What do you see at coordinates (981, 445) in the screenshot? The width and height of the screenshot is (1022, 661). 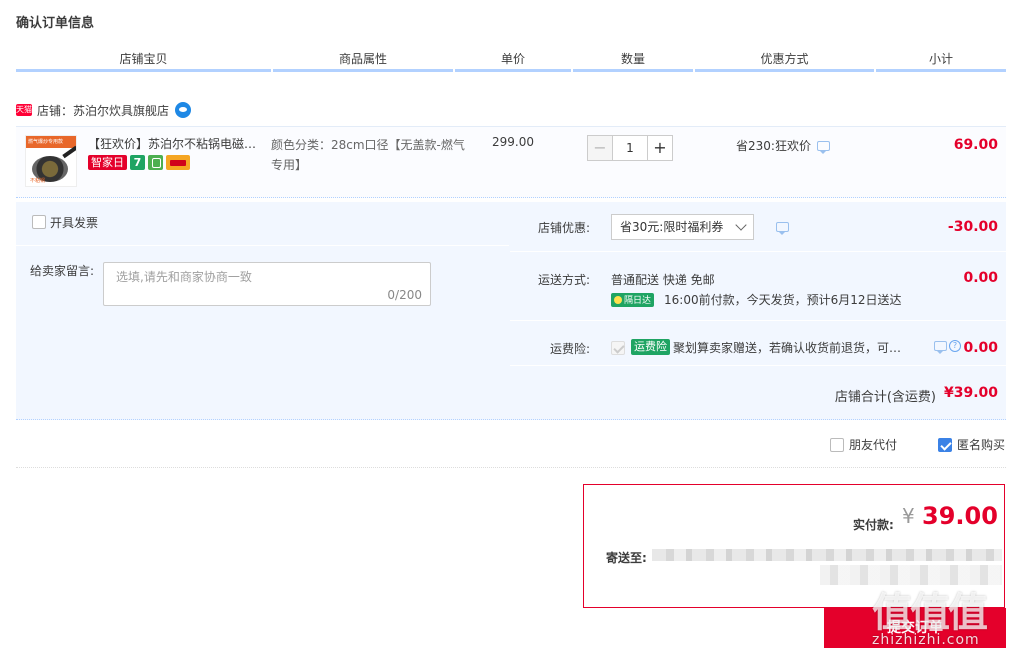 I see `anonymous-label: 匿名购买` at bounding box center [981, 445].